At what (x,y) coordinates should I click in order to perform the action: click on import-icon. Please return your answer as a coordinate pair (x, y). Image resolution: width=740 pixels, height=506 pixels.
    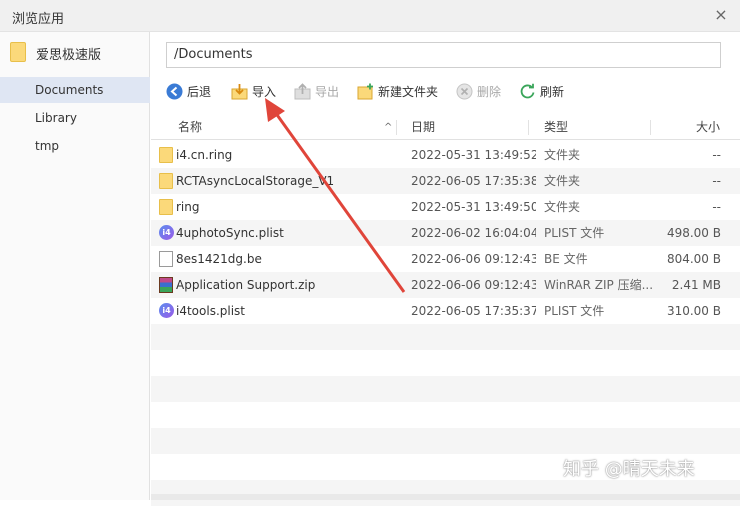
    Looking at the image, I should click on (239, 92).